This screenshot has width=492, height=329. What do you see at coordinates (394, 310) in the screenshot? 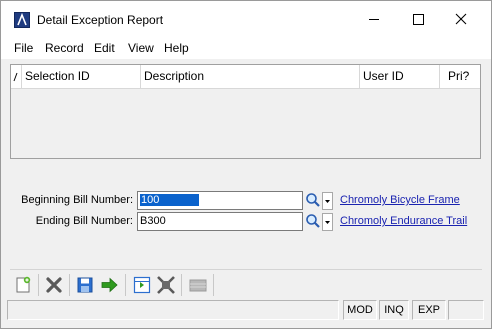
I see `status-mode-inq: INQ` at bounding box center [394, 310].